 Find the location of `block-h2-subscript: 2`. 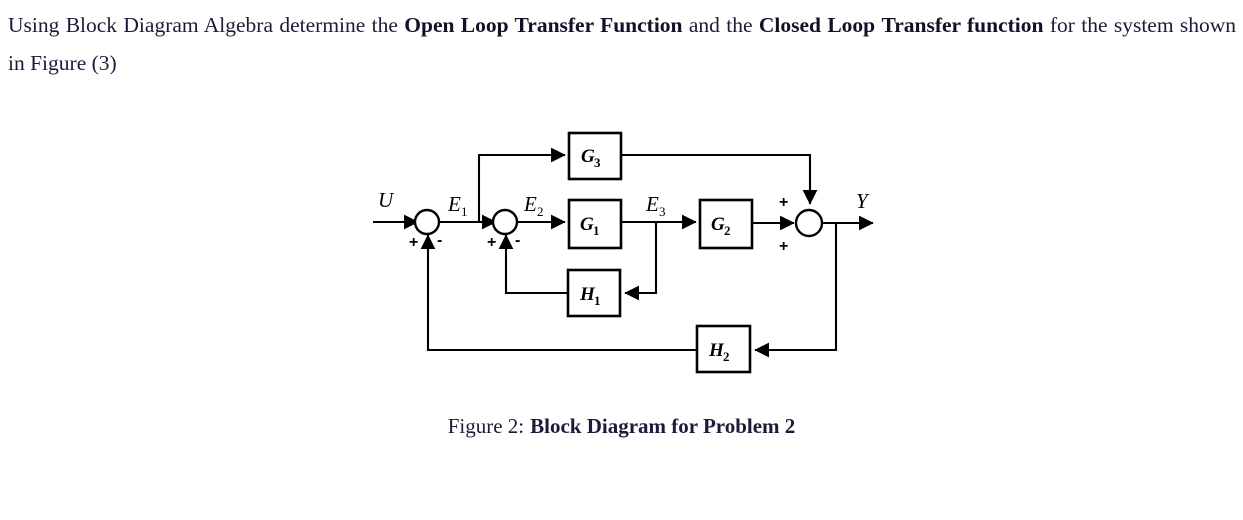

block-h2-subscript: 2 is located at coordinates (726, 356).